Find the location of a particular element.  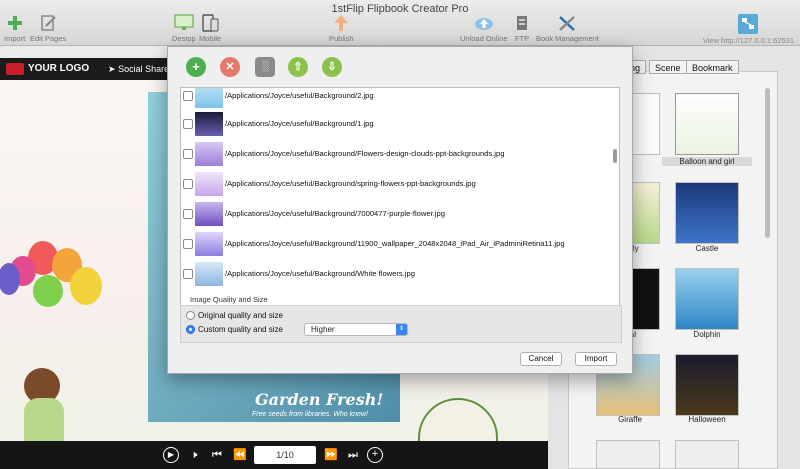

plus-icon is located at coordinates (14, 23).